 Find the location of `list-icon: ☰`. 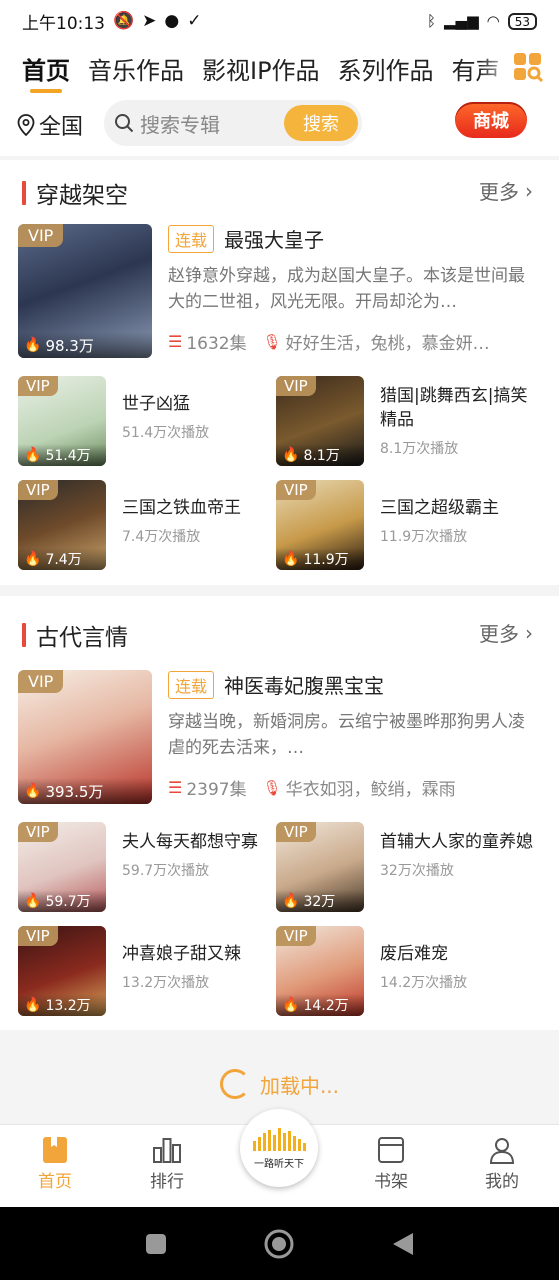

list-icon: ☰ is located at coordinates (175, 341).